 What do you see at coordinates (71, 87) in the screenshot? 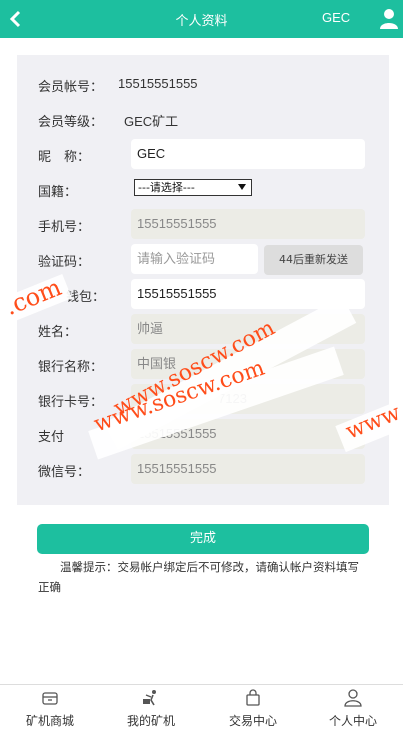
I see `account-label: 会员帐号：` at bounding box center [71, 87].